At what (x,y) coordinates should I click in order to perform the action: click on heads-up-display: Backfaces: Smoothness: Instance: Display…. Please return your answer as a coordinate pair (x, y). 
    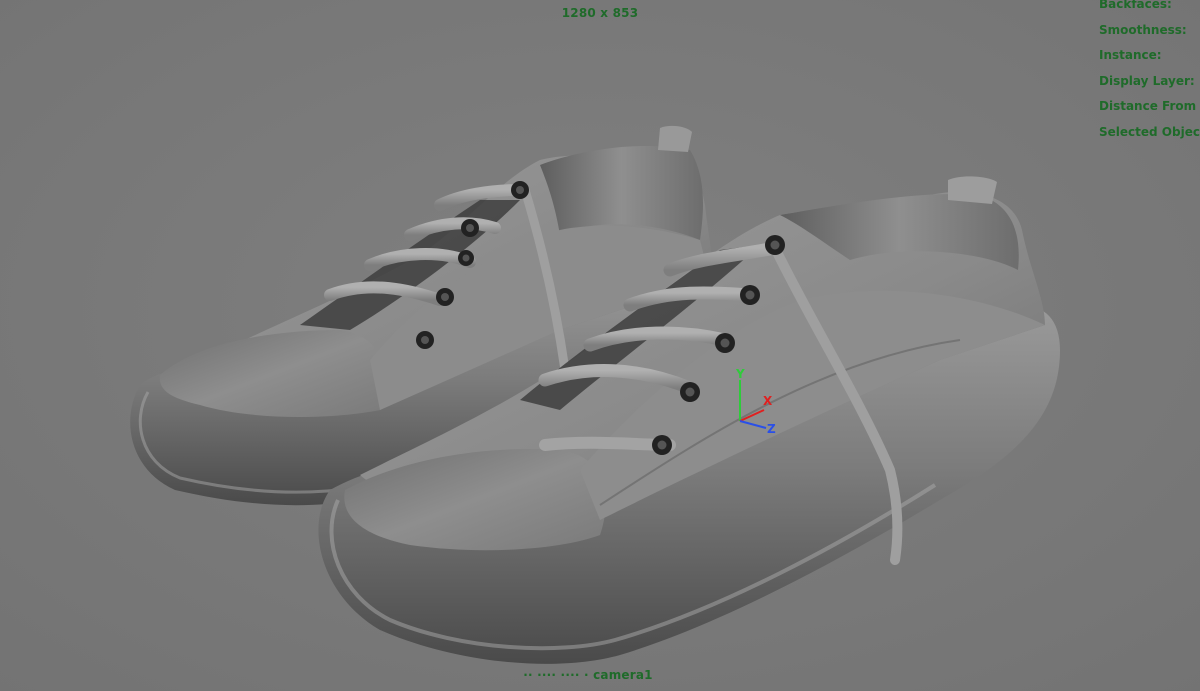
    Looking at the image, I should click on (1149, 75).